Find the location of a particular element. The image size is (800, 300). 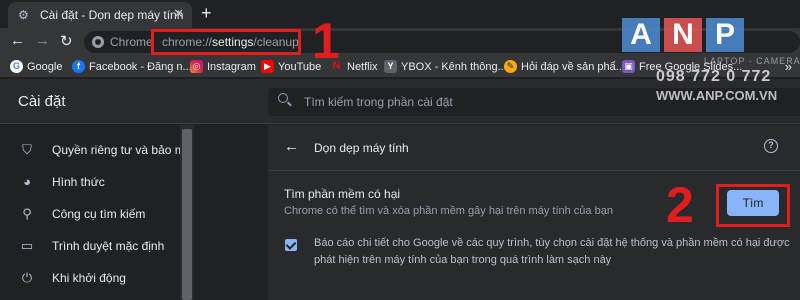

bookmark-label: Netflix is located at coordinates (362, 66).